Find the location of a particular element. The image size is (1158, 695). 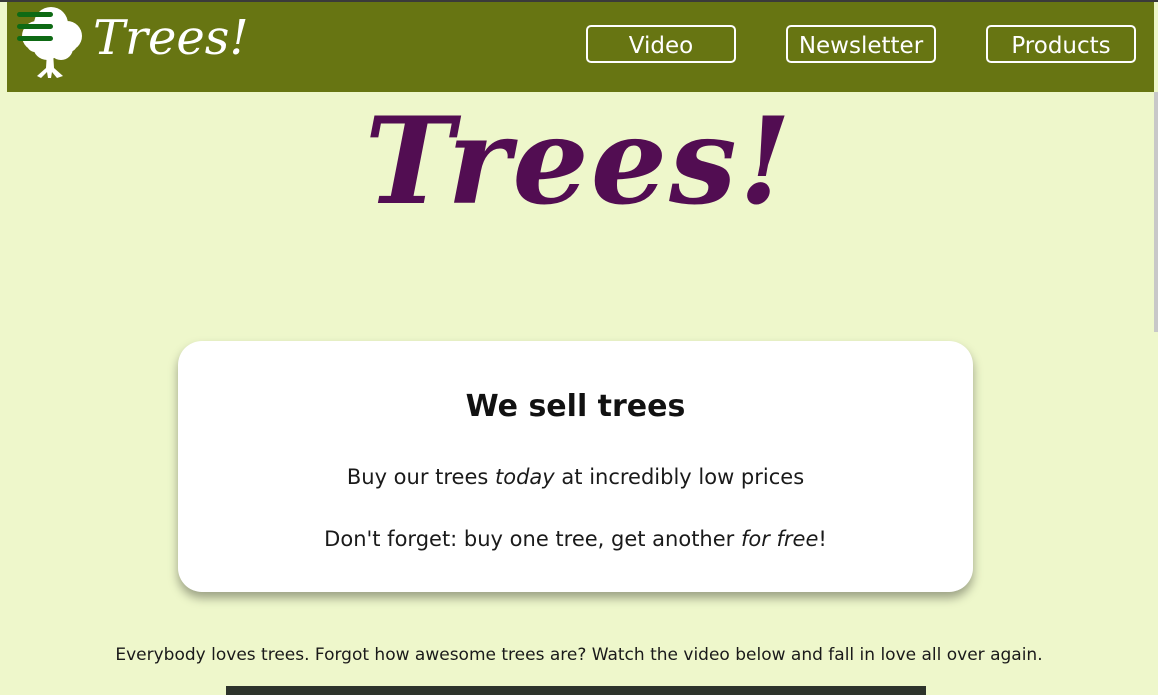

card-text-prices-after: at incredibly low prices is located at coordinates (679, 477).